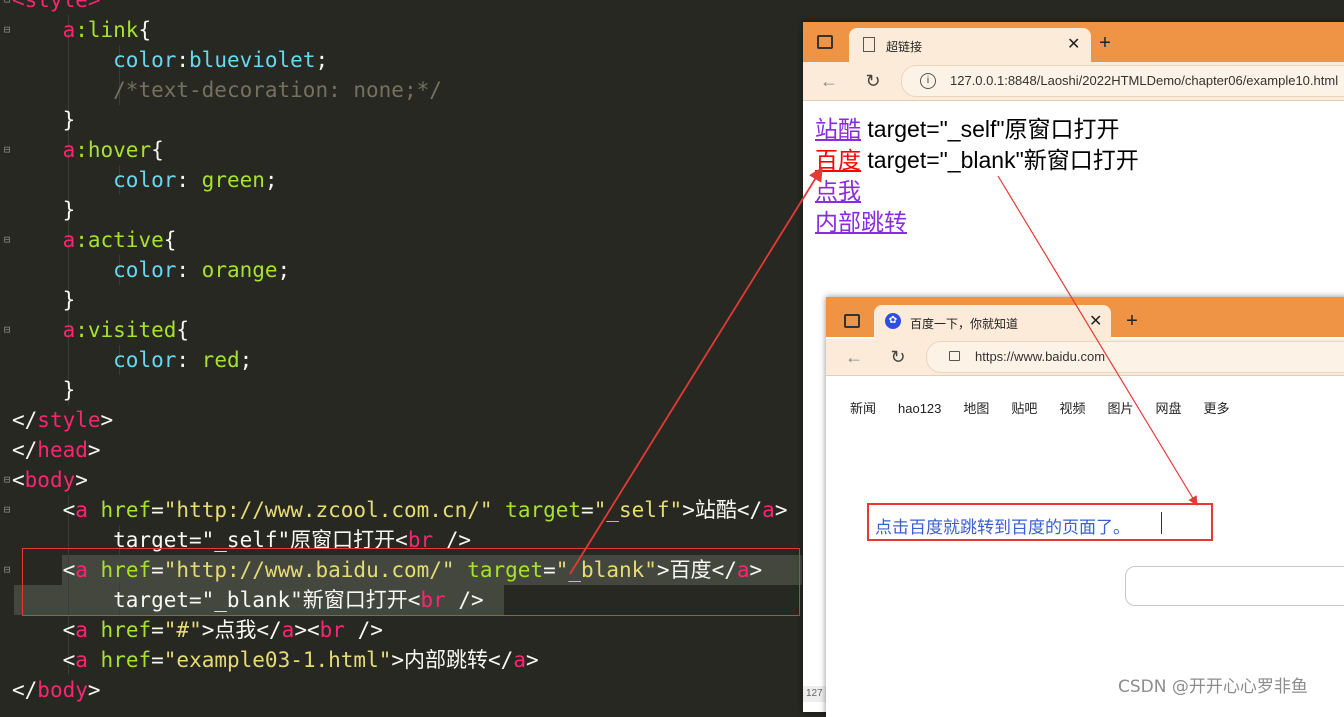 The height and width of the screenshot is (717, 1344). What do you see at coordinates (1097, 340) in the screenshot?
I see `arrow-link-to-new-window` at bounding box center [1097, 340].